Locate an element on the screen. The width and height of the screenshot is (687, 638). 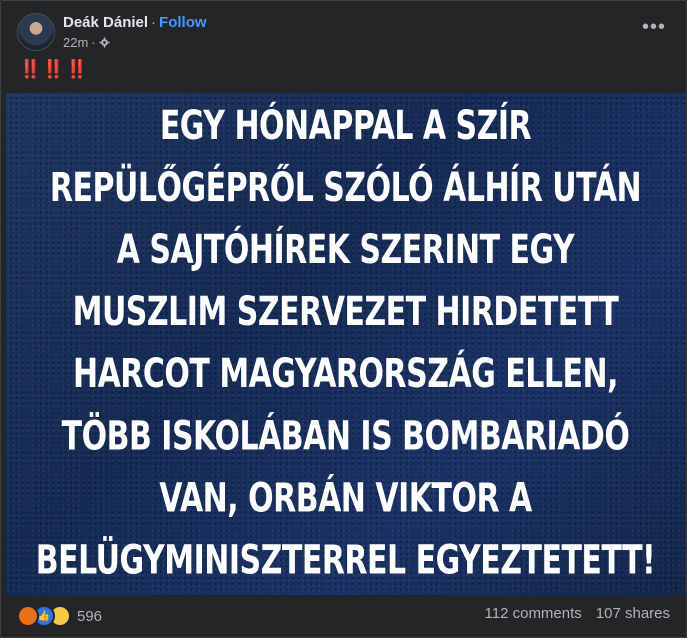
post-meta: 22m · is located at coordinates (86, 42).